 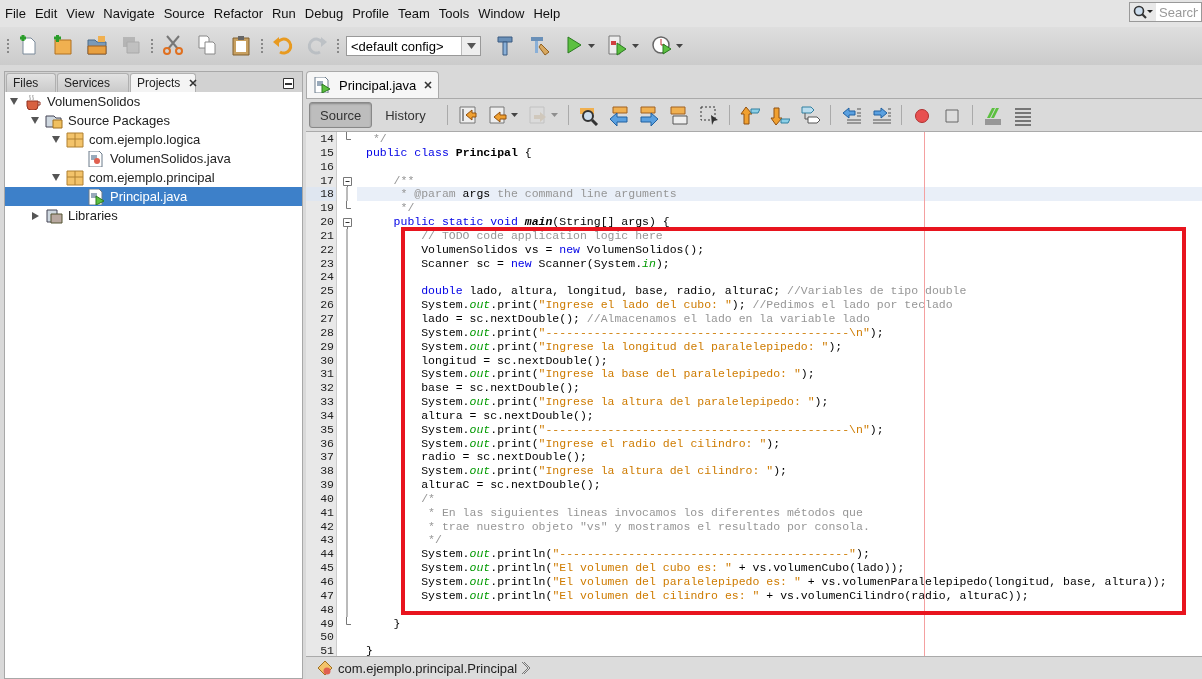 What do you see at coordinates (618, 46) in the screenshot?
I see `document-play-icon` at bounding box center [618, 46].